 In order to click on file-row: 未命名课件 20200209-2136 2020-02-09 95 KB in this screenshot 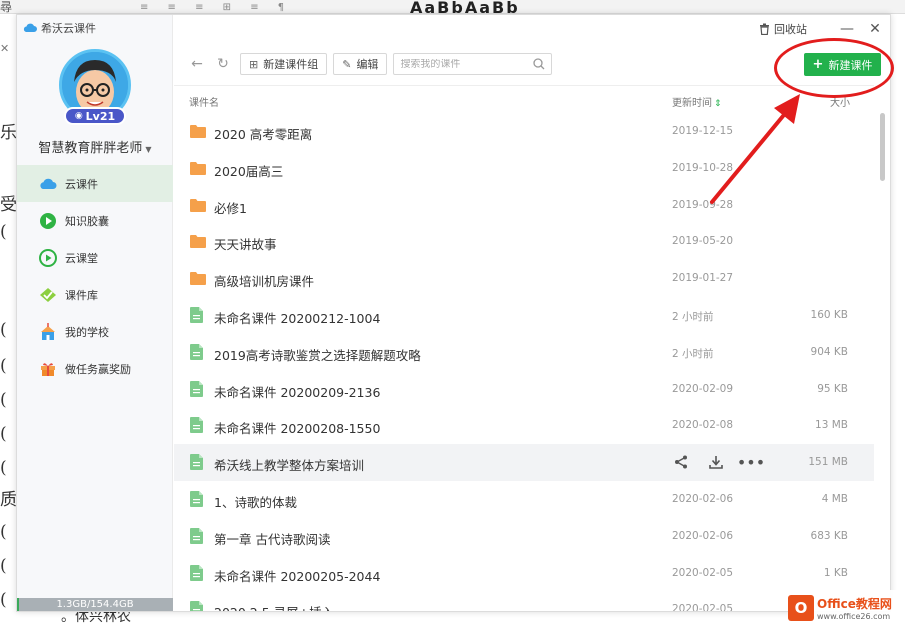, I will do `click(524, 389)`.